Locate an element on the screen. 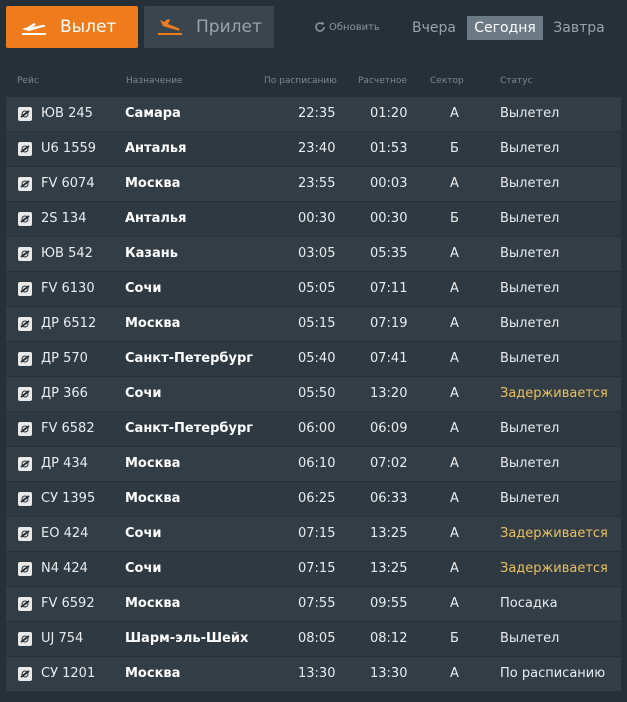  flight-number: FV 6074 is located at coordinates (68, 183).